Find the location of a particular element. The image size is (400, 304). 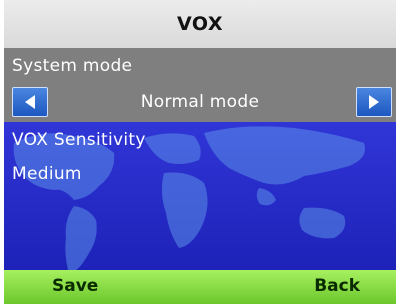

previous-mode-button is located at coordinates (30, 102).